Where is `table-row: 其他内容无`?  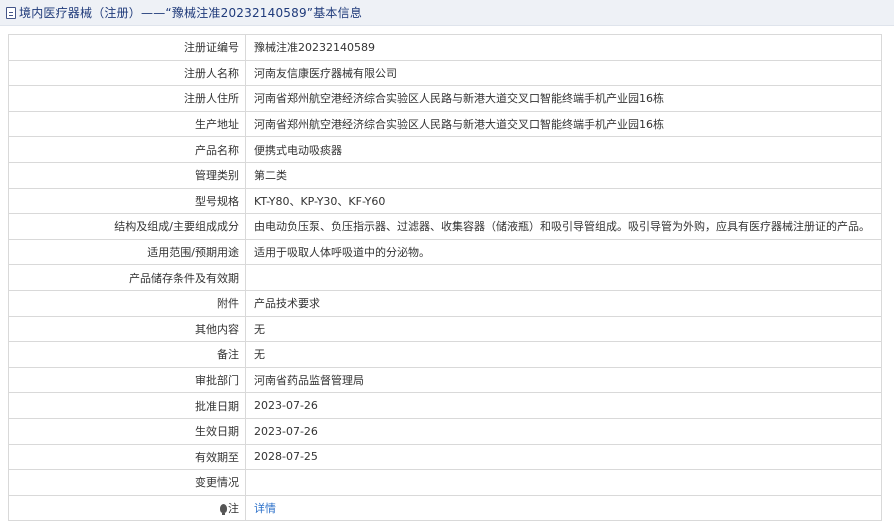
table-row: 其他内容无 is located at coordinates (445, 329).